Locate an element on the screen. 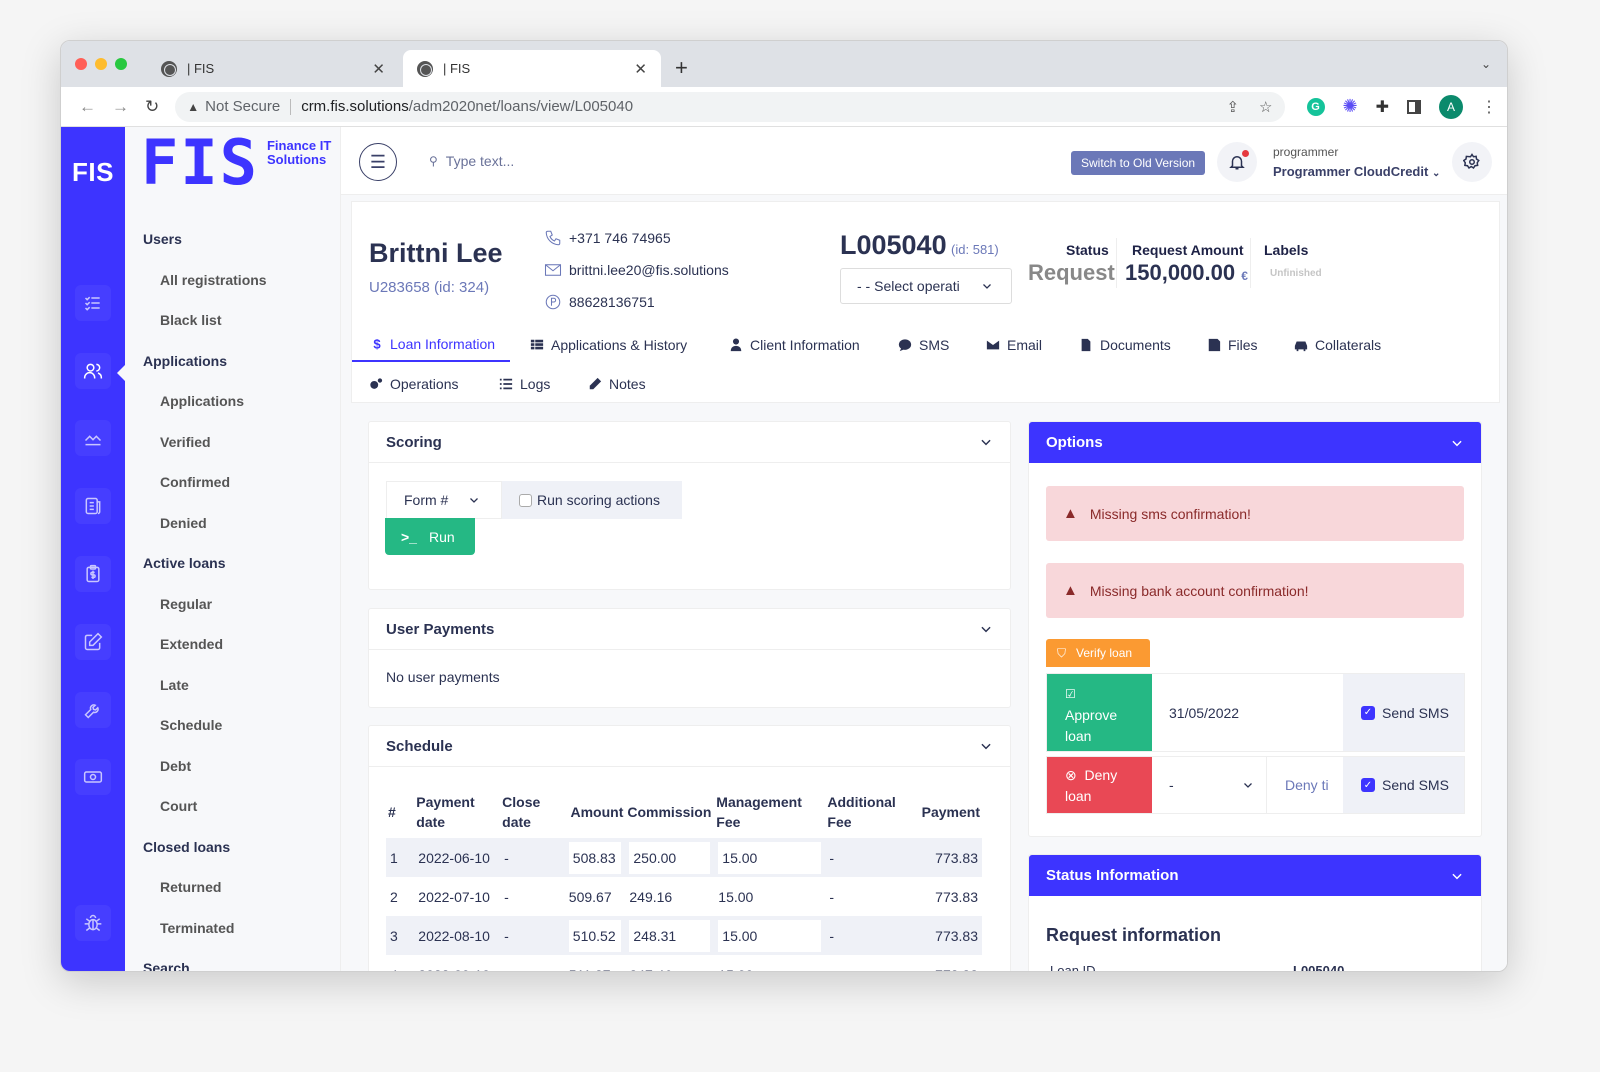 Image resolution: width=1600 pixels, height=1072 pixels. menu-section-header: Active loans is located at coordinates (232, 563).